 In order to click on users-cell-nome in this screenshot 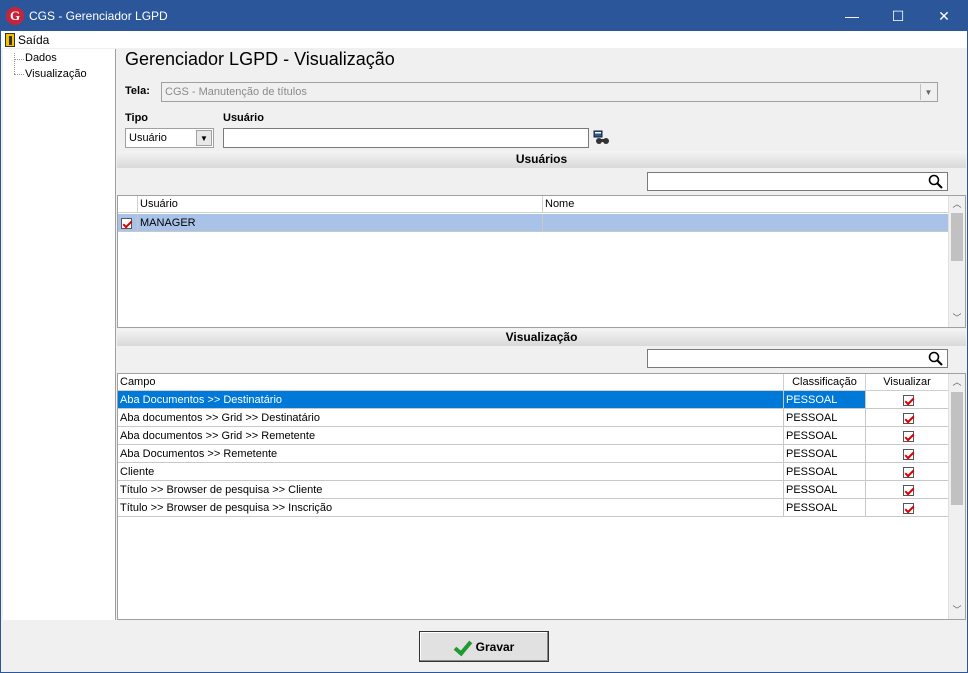, I will do `click(746, 223)`.